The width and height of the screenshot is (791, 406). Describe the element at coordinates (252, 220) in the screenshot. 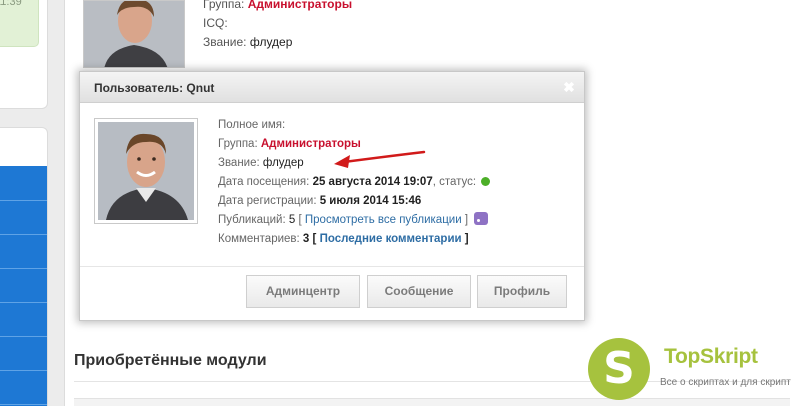

I see `publications-label: Публикаций:` at that location.